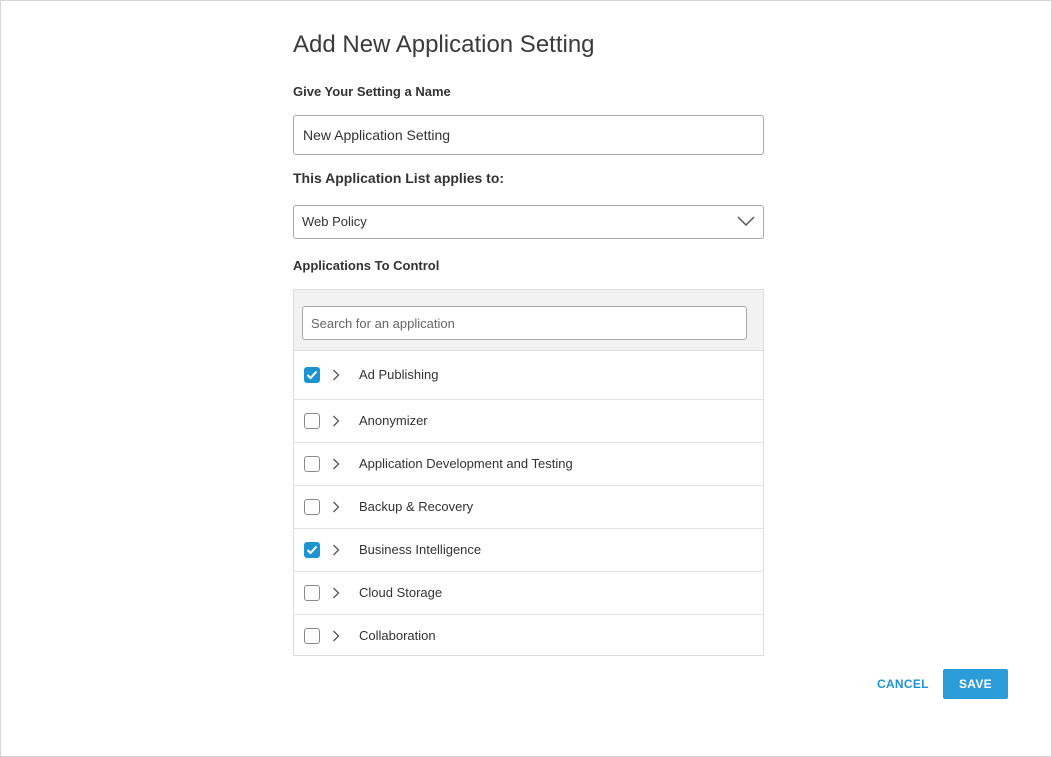  What do you see at coordinates (524, 323) in the screenshot?
I see `search-input` at bounding box center [524, 323].